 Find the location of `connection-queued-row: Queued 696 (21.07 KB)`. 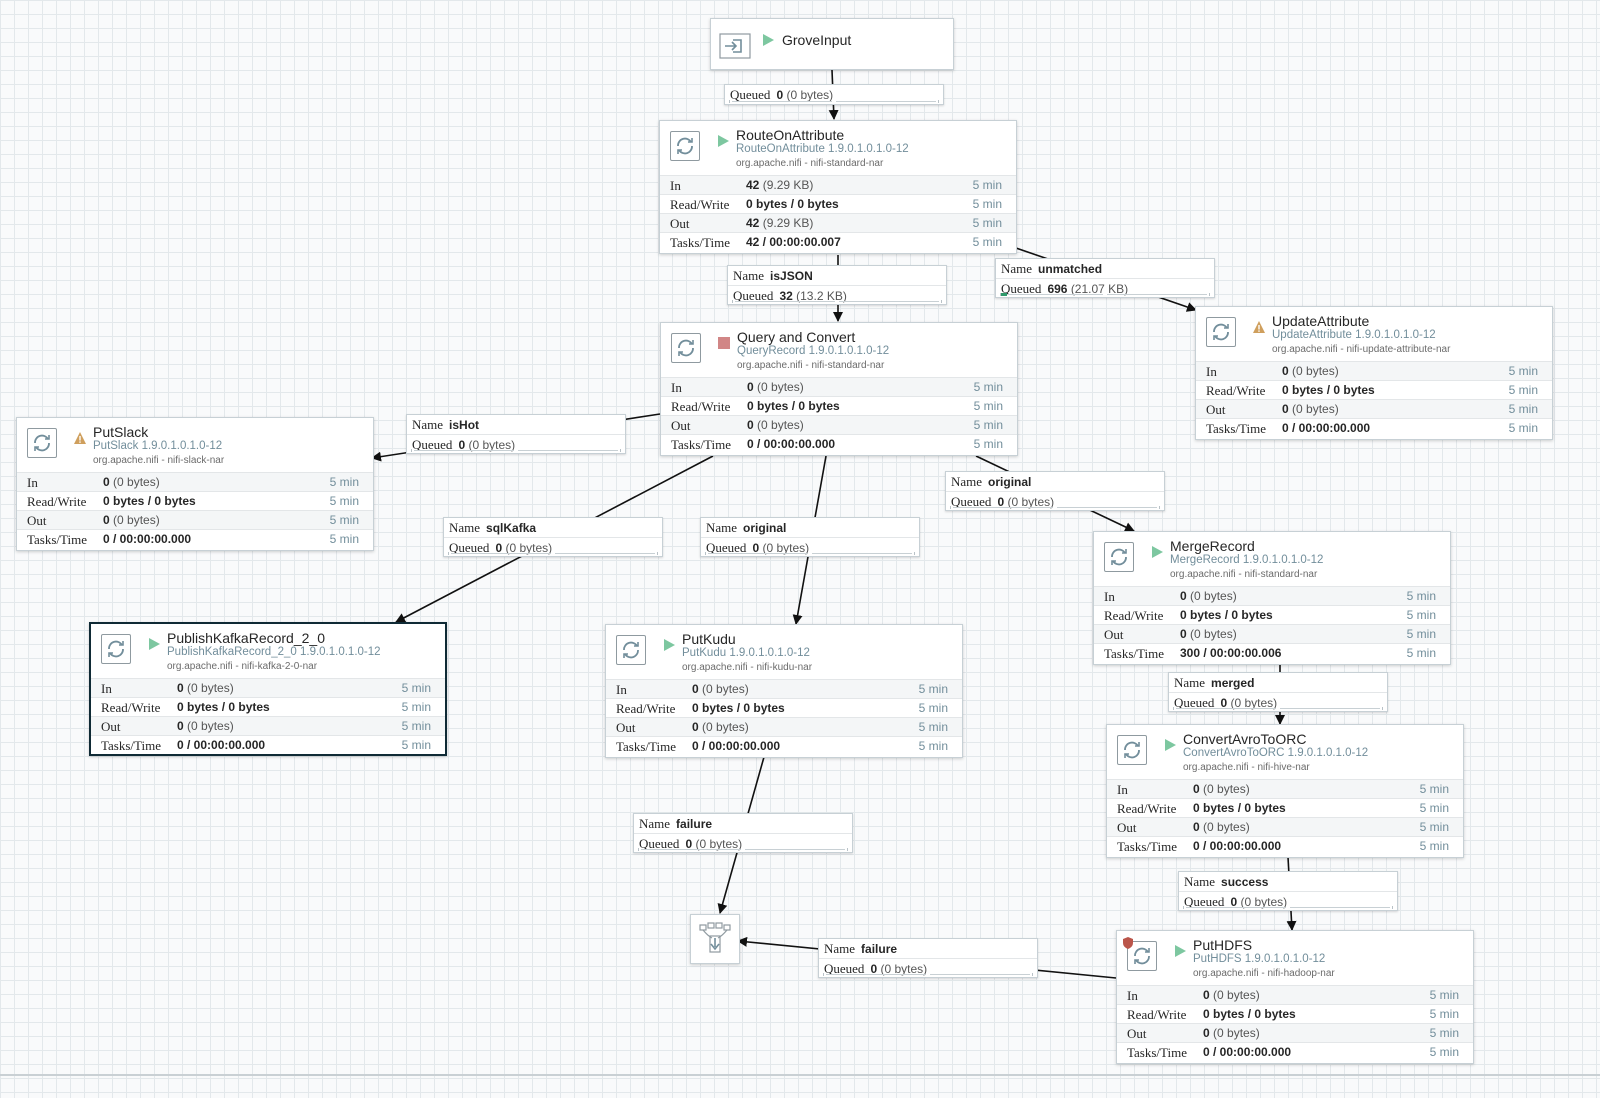

connection-queued-row: Queued 696 (21.07 KB) is located at coordinates (1105, 287).